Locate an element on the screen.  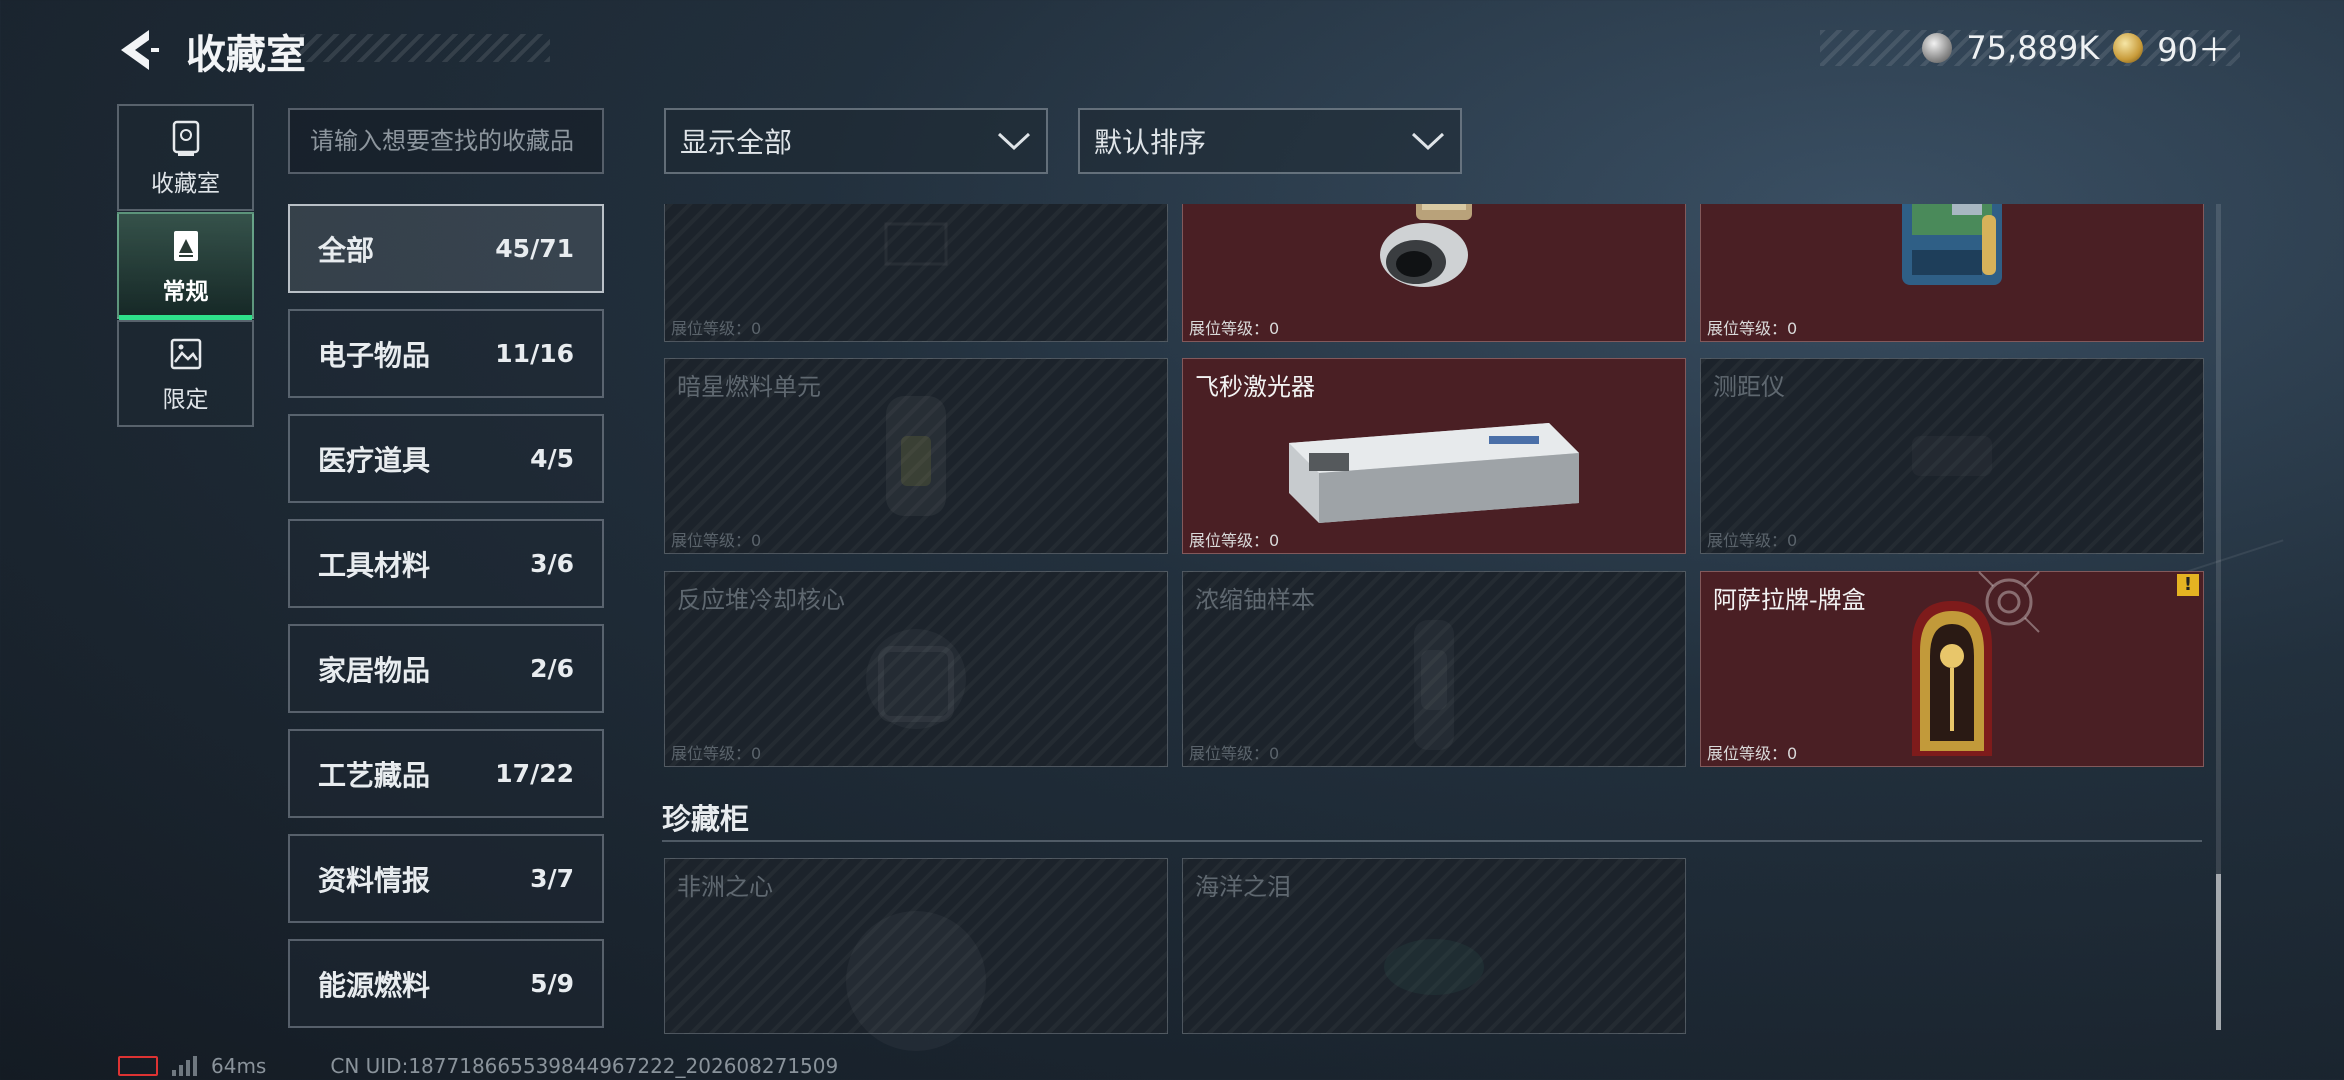
collection-card: 浓缩铀样本 展位等级：0 is located at coordinates (1434, 669).